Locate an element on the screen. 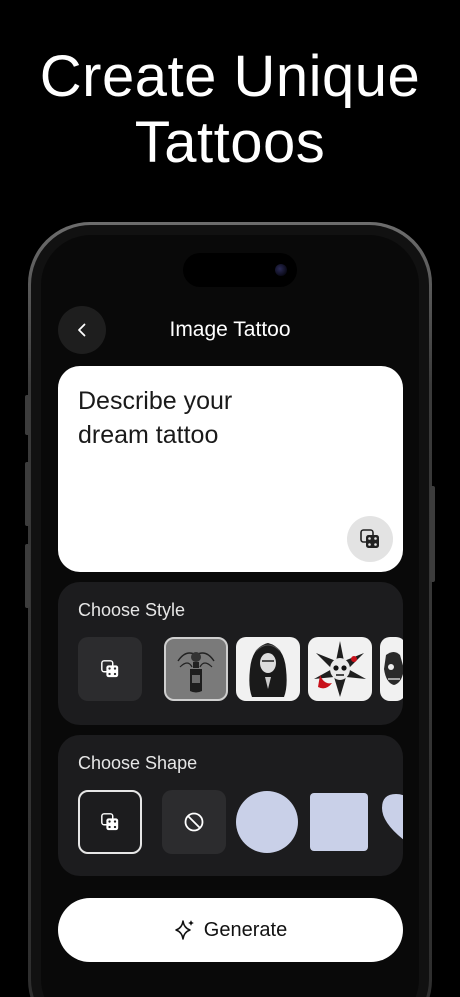  style-bottle-rose is located at coordinates (196, 669).